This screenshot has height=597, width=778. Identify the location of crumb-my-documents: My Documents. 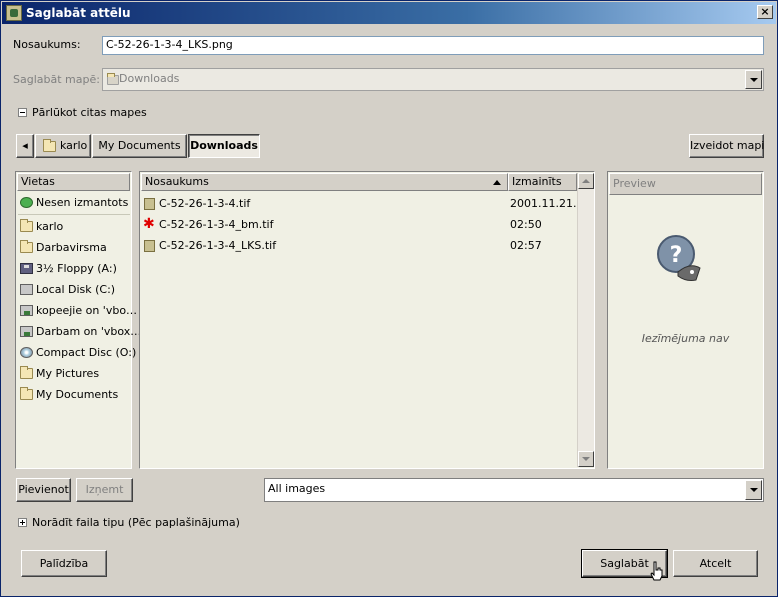
(139, 146).